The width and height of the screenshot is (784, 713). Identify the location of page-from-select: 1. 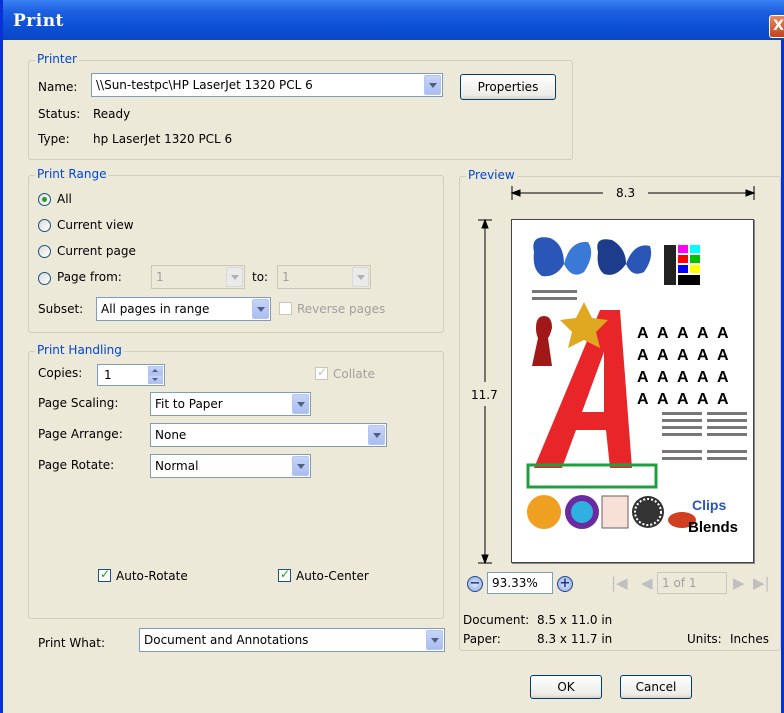
(198, 277).